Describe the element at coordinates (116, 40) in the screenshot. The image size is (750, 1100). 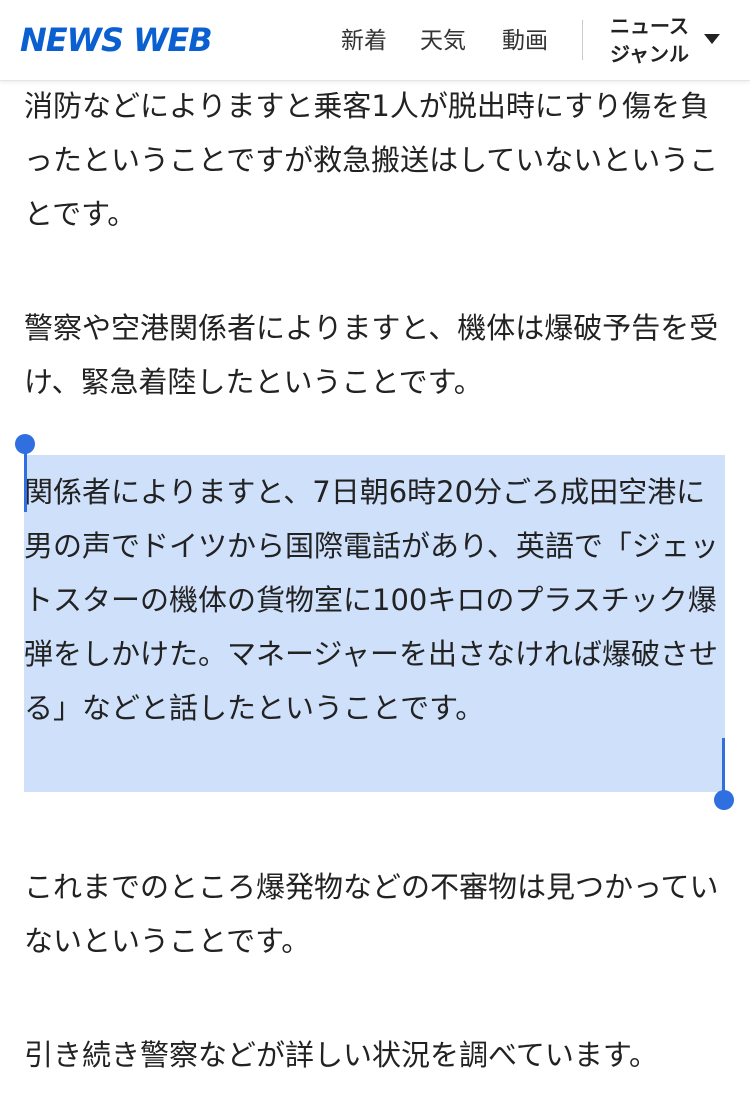
I see `news-web-logo: NEWS WEB` at that location.